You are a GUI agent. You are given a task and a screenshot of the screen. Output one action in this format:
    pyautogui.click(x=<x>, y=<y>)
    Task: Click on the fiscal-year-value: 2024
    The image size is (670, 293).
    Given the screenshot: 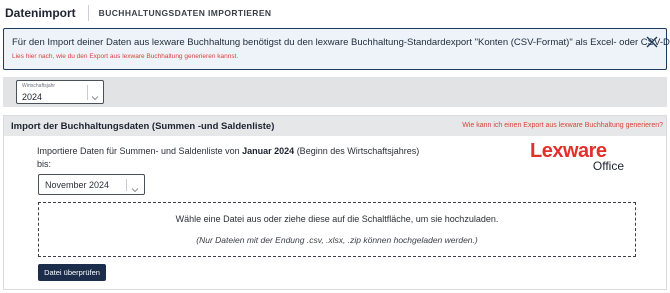 What is the action you would take?
    pyautogui.click(x=32, y=97)
    